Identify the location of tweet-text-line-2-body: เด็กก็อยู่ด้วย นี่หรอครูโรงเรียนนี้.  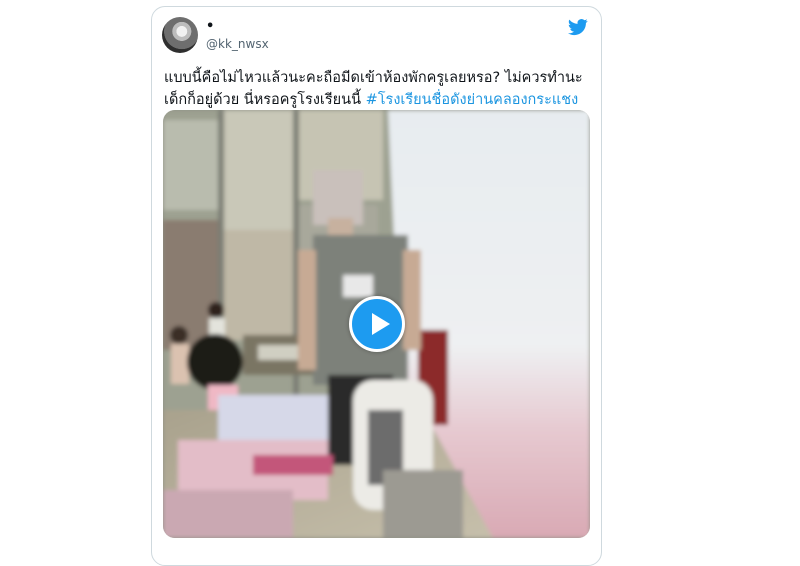
(265, 100).